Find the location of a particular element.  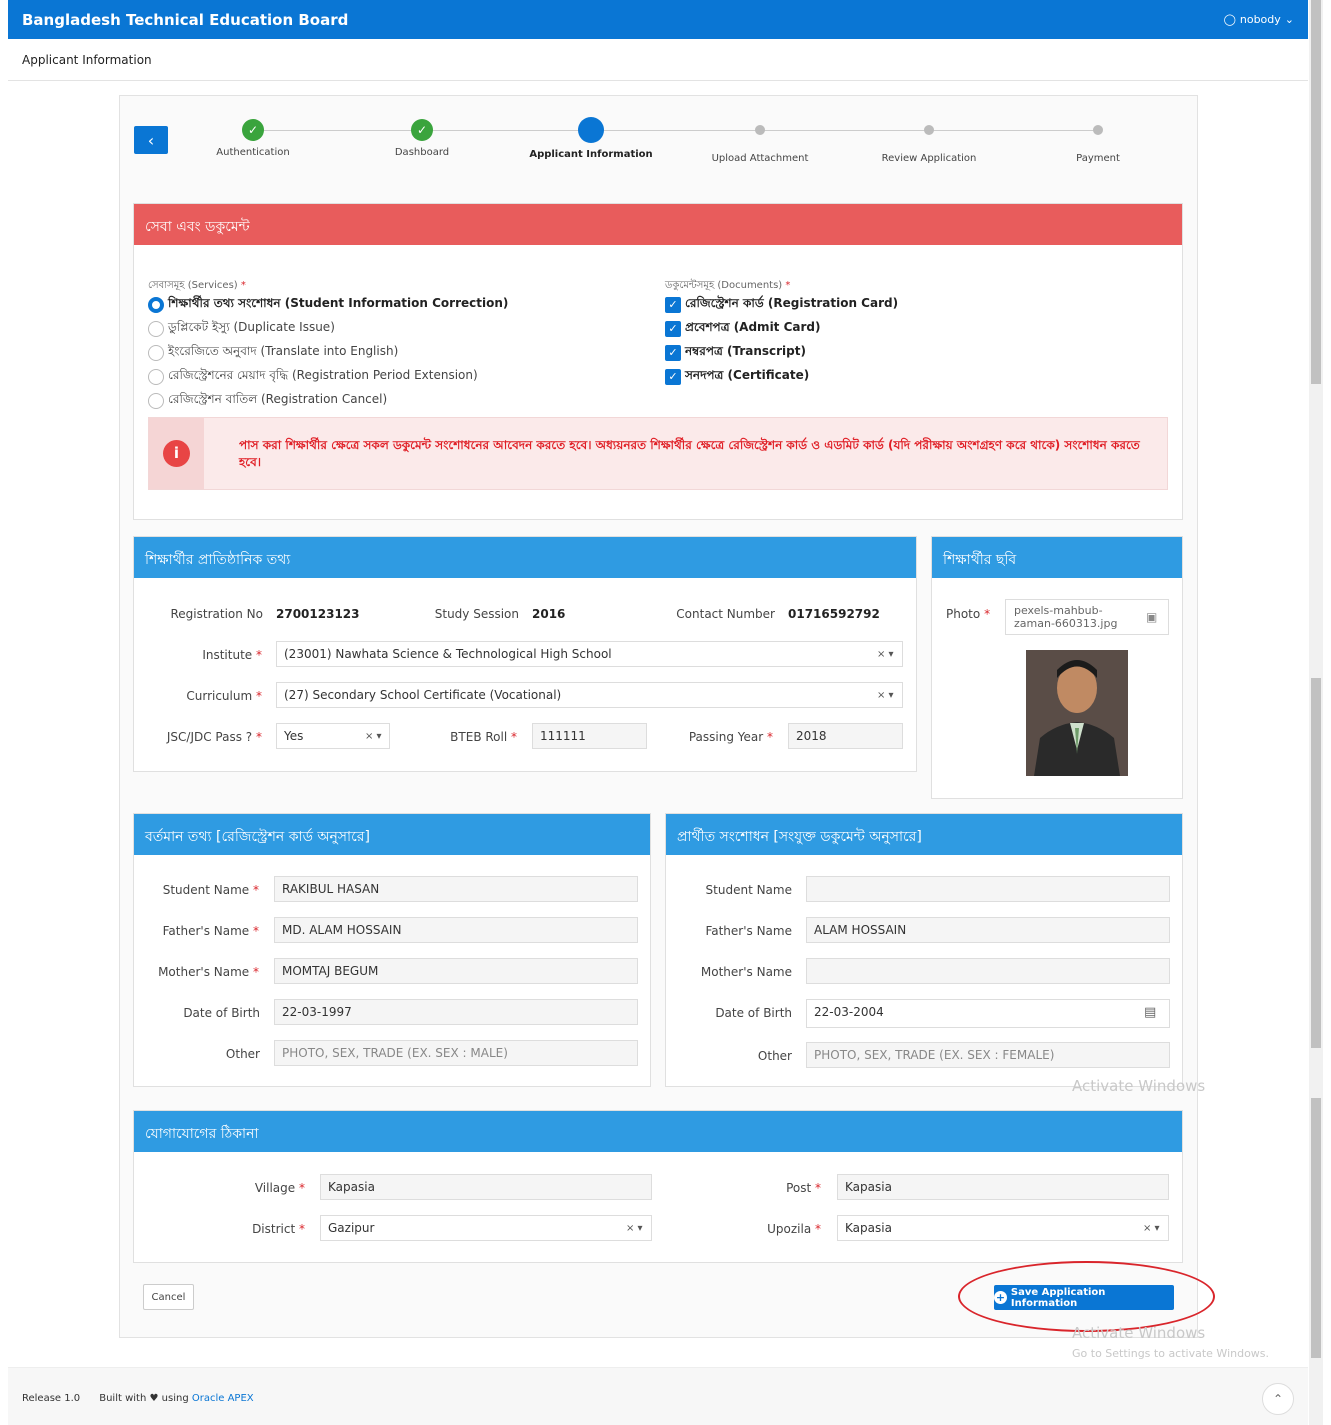

current-other-input: PHOTO, SEX, TRADE (EX. SEX : MALE) is located at coordinates (456, 1053).